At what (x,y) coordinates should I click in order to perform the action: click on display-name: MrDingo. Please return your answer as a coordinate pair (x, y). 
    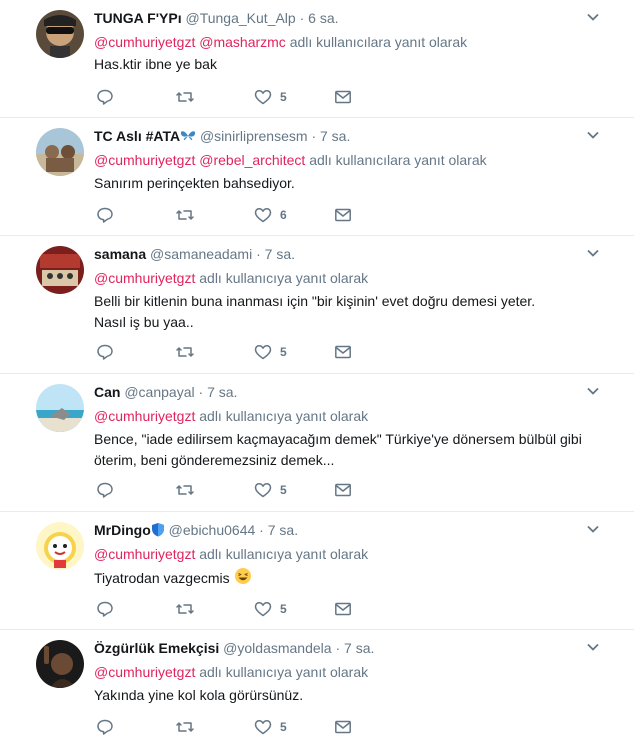
    Looking at the image, I should click on (122, 530).